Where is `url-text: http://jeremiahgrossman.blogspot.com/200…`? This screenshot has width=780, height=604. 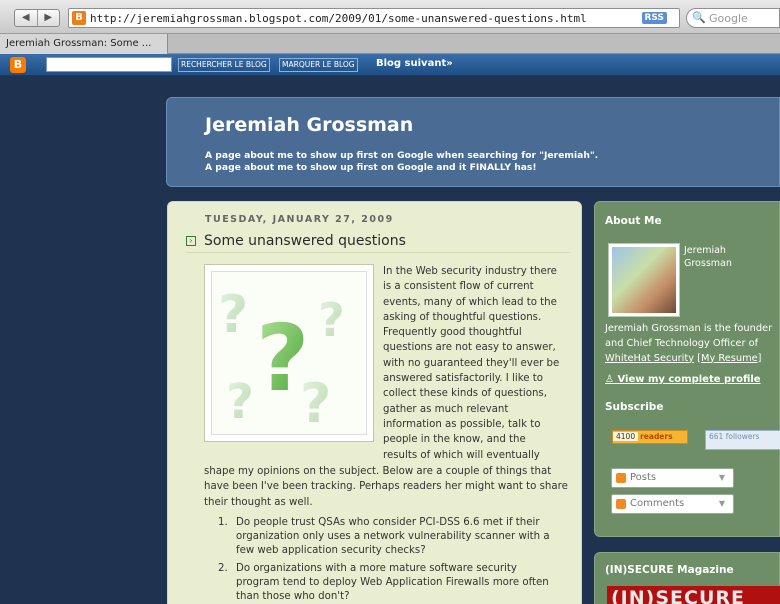 url-text: http://jeremiahgrossman.blogspot.com/200… is located at coordinates (338, 18).